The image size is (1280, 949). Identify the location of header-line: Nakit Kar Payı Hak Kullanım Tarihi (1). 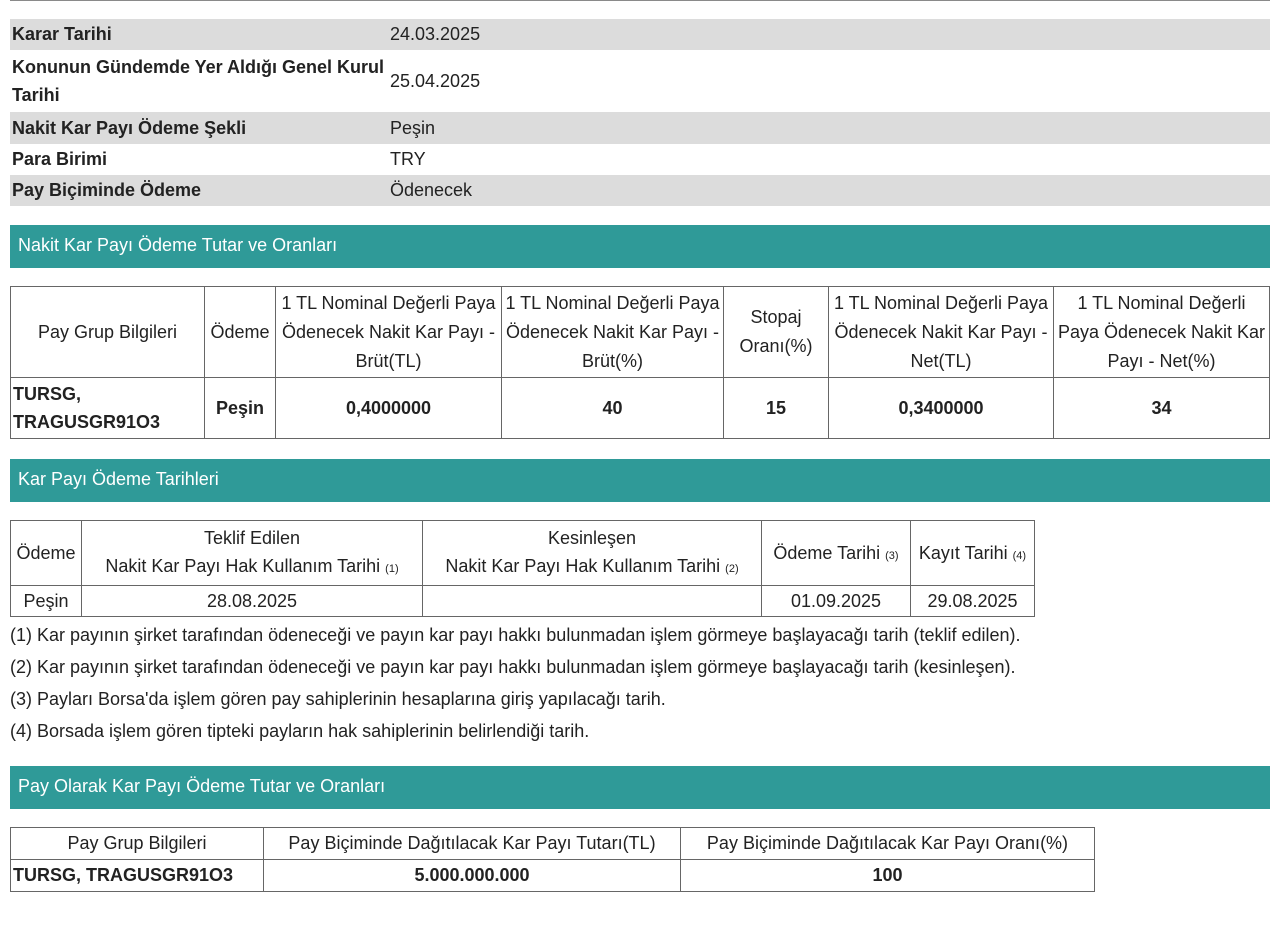
(252, 567).